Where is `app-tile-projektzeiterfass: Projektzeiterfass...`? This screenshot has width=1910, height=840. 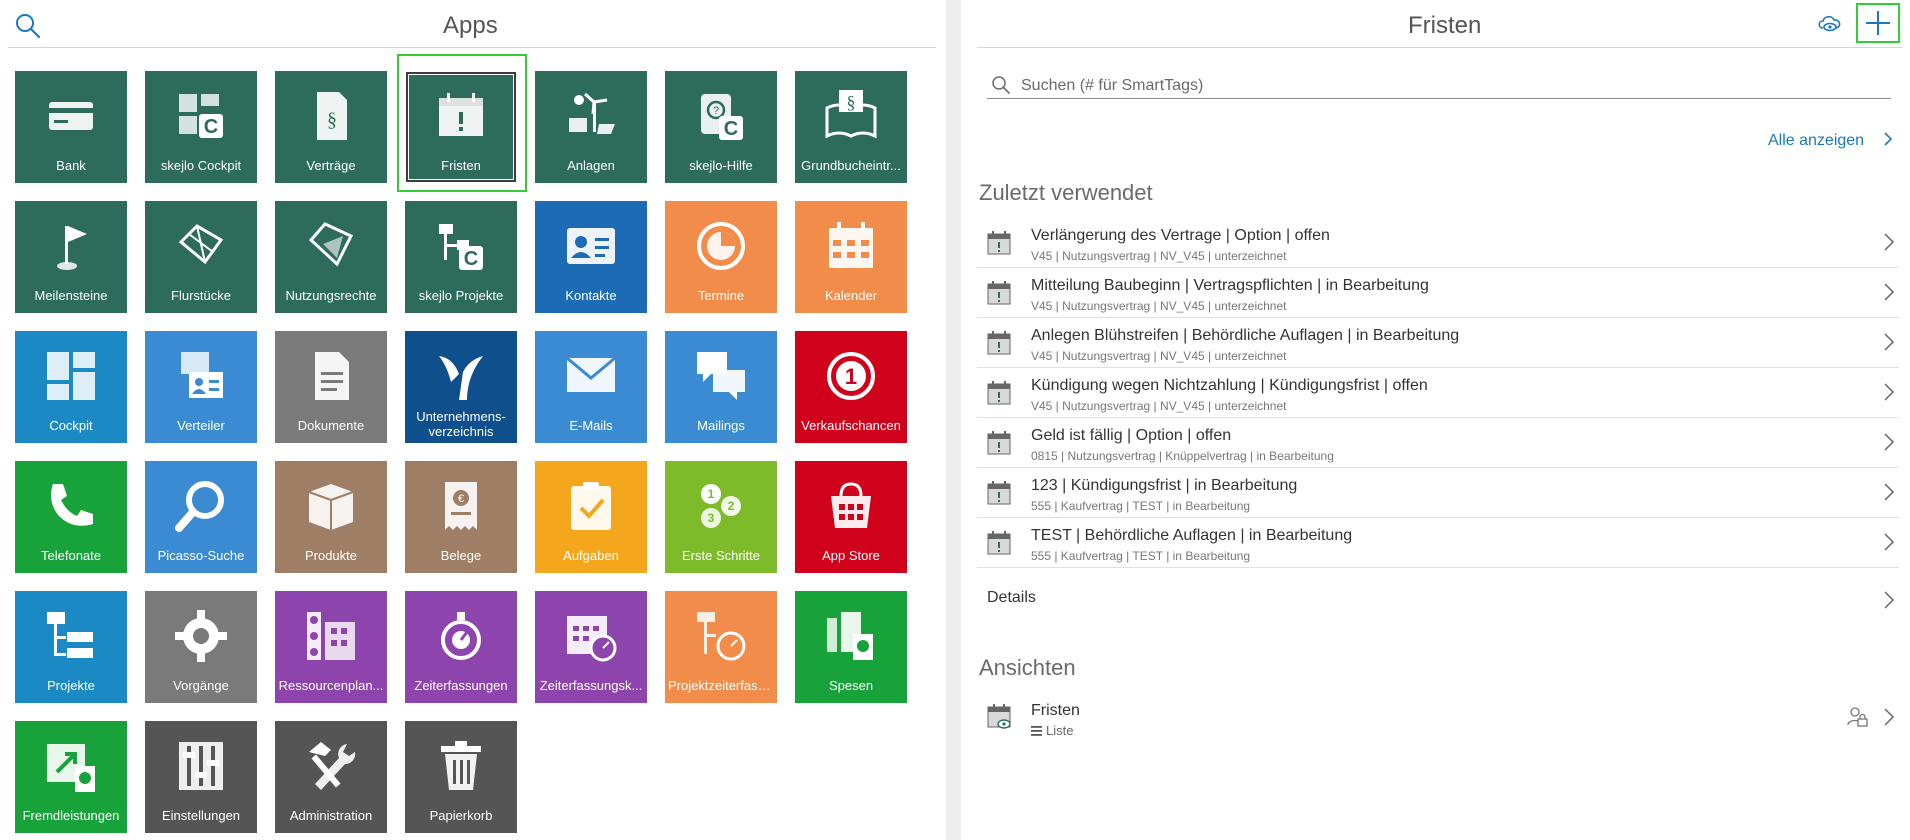
app-tile-projektzeiterfass: Projektzeiterfass... is located at coordinates (721, 647).